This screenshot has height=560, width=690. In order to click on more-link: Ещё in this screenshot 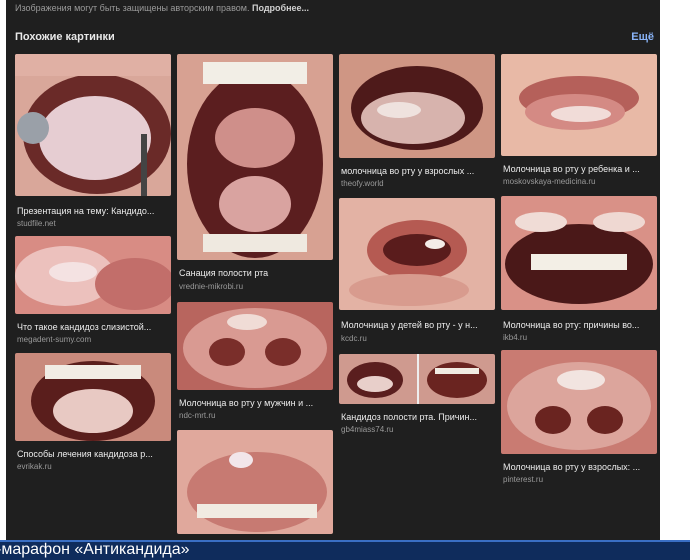, I will do `click(642, 37)`.